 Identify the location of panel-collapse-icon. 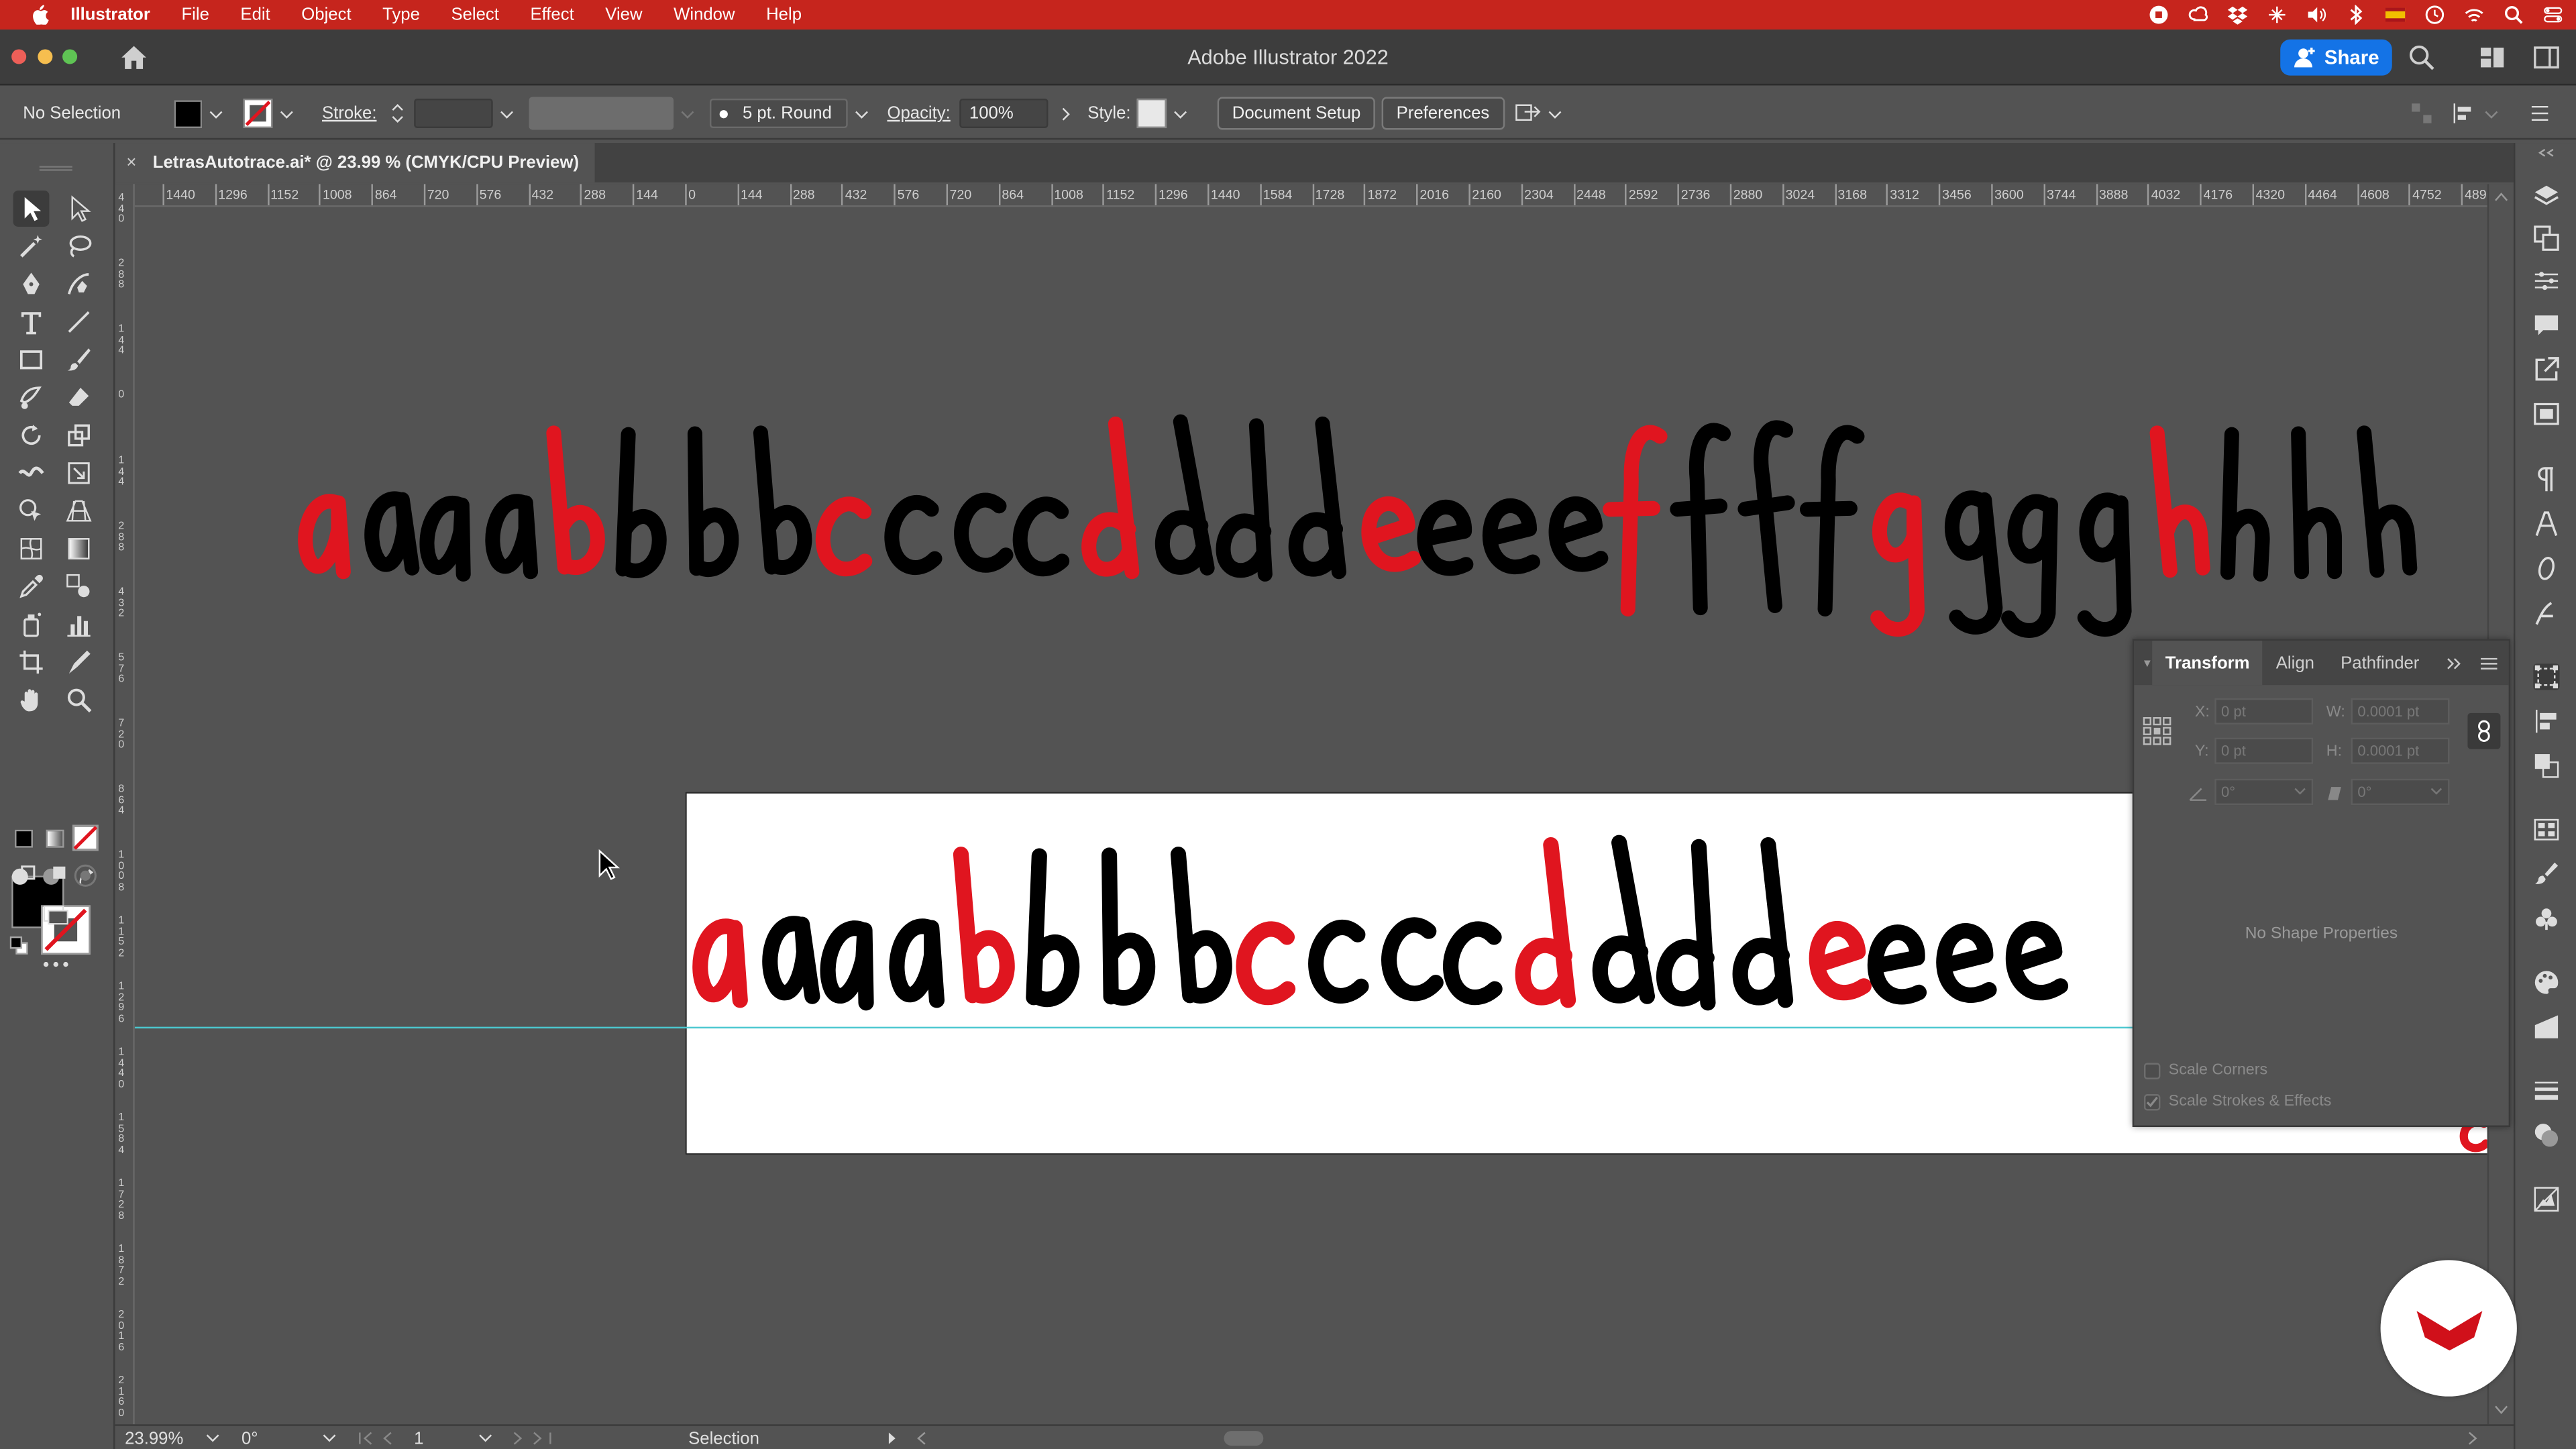
(2147, 663).